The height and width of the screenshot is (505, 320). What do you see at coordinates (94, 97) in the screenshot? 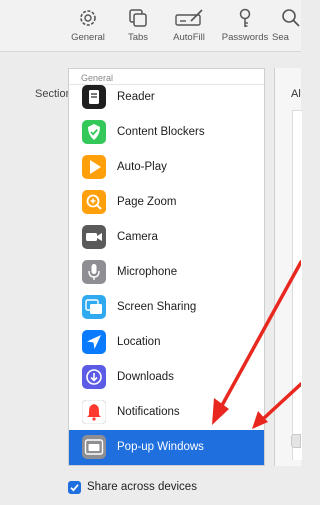
I see `reader-icon` at bounding box center [94, 97].